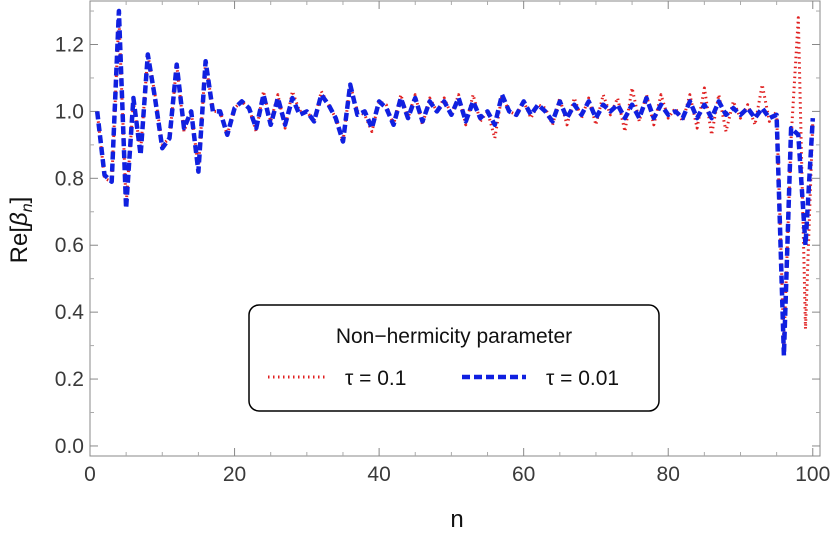  I want to click on legend-title: Non−hermicity parameter, so click(454, 336).